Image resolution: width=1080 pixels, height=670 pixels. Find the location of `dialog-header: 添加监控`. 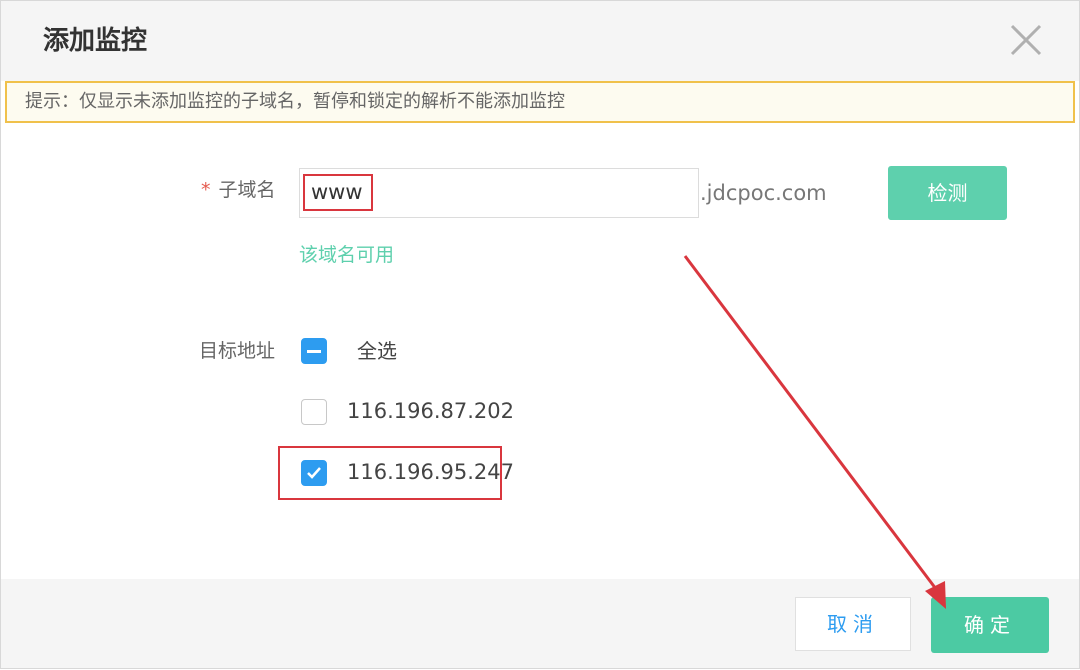

dialog-header: 添加监控 is located at coordinates (540, 41).